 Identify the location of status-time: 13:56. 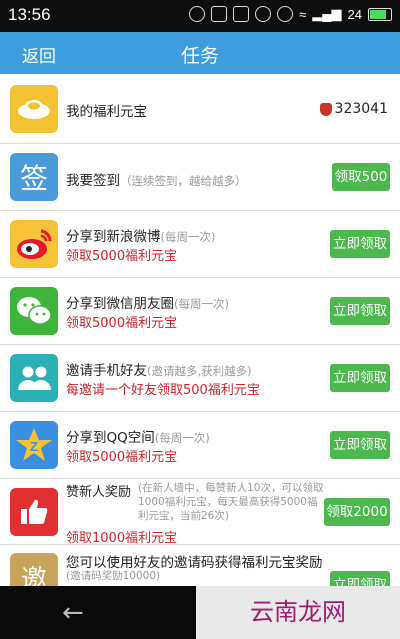
(29, 14).